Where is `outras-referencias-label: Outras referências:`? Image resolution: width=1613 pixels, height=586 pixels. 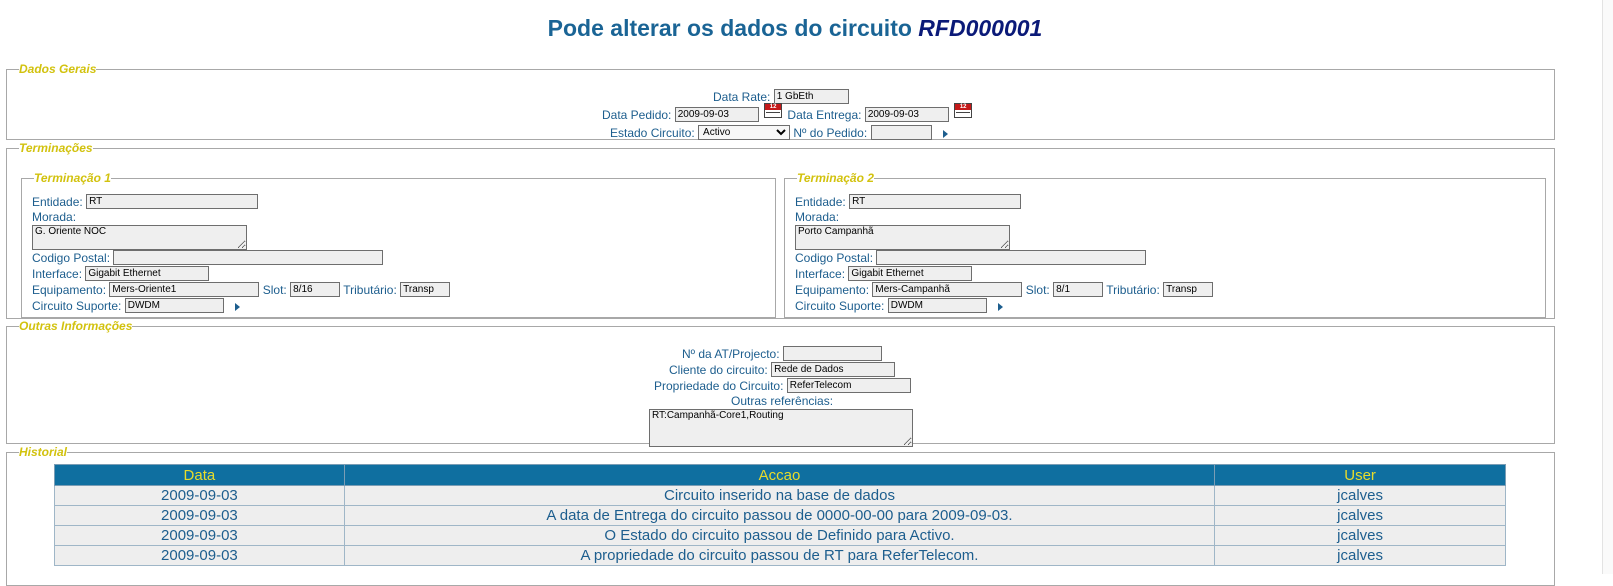
outras-referencias-label: Outras referências: is located at coordinates (782, 401).